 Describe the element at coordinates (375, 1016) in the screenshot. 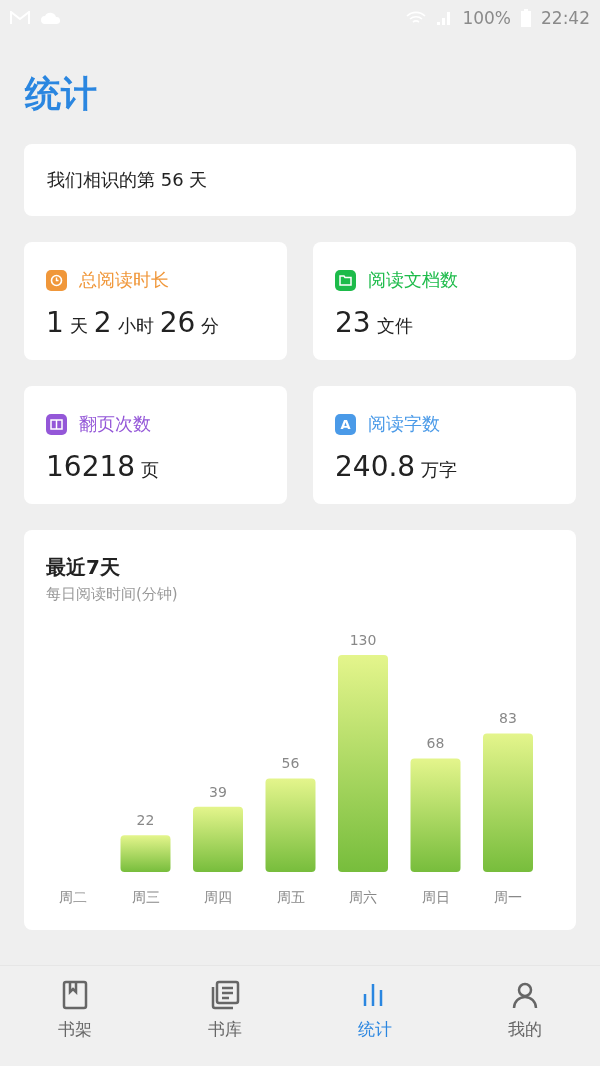

I see `nav-tab: 统计` at that location.